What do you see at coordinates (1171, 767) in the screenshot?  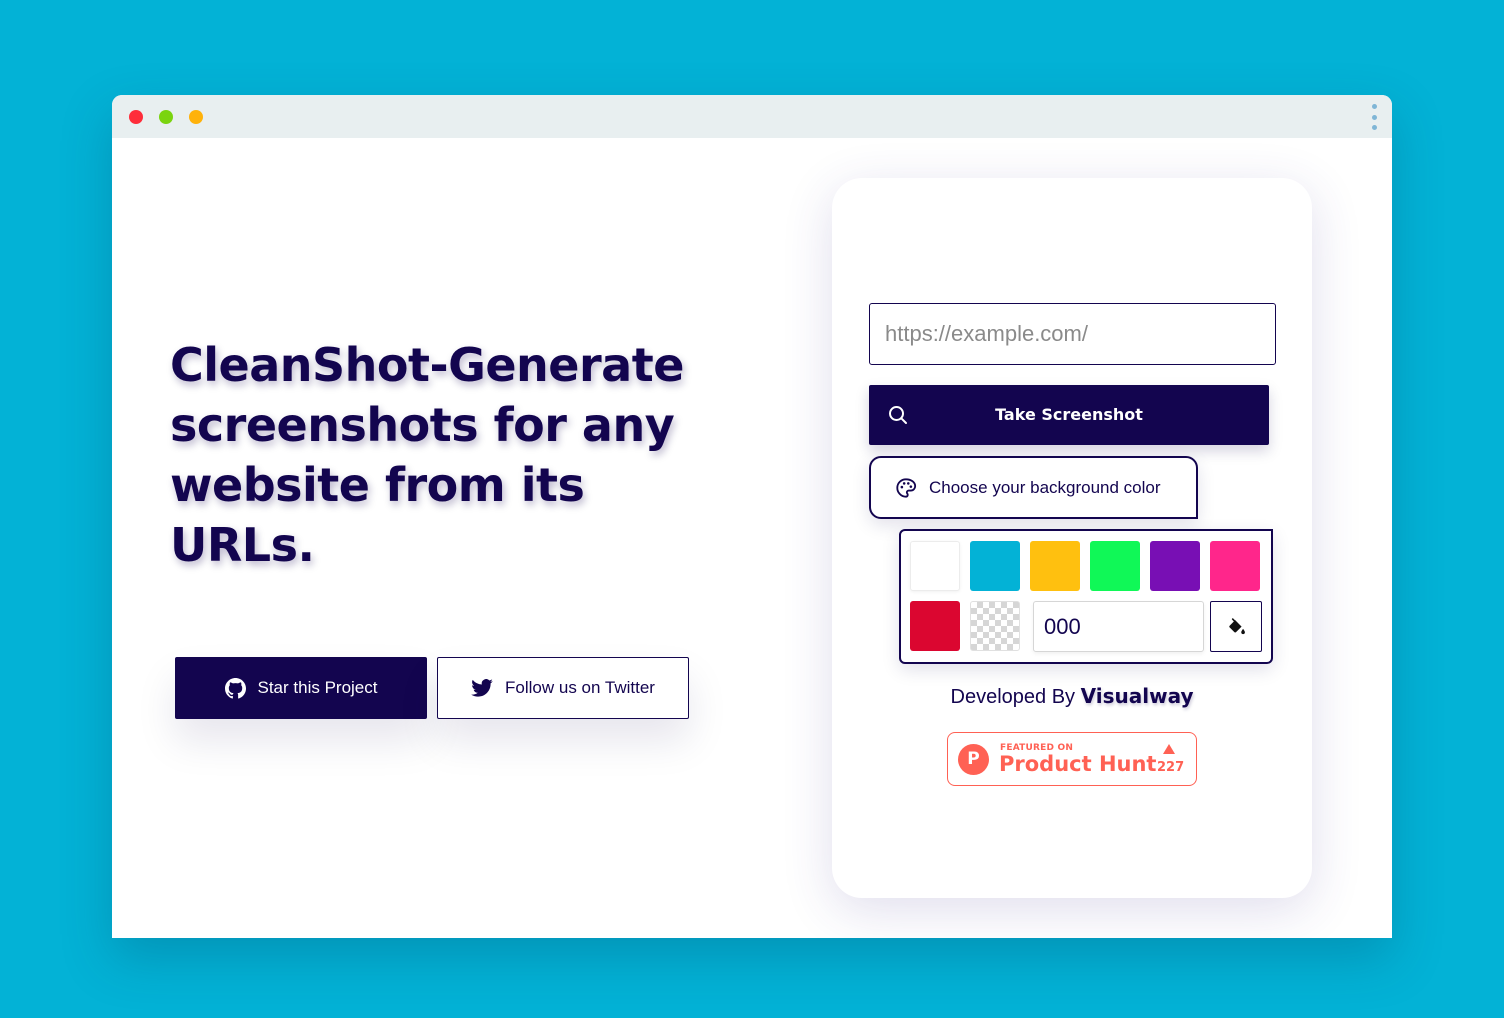 I see `upvote-count: 227` at bounding box center [1171, 767].